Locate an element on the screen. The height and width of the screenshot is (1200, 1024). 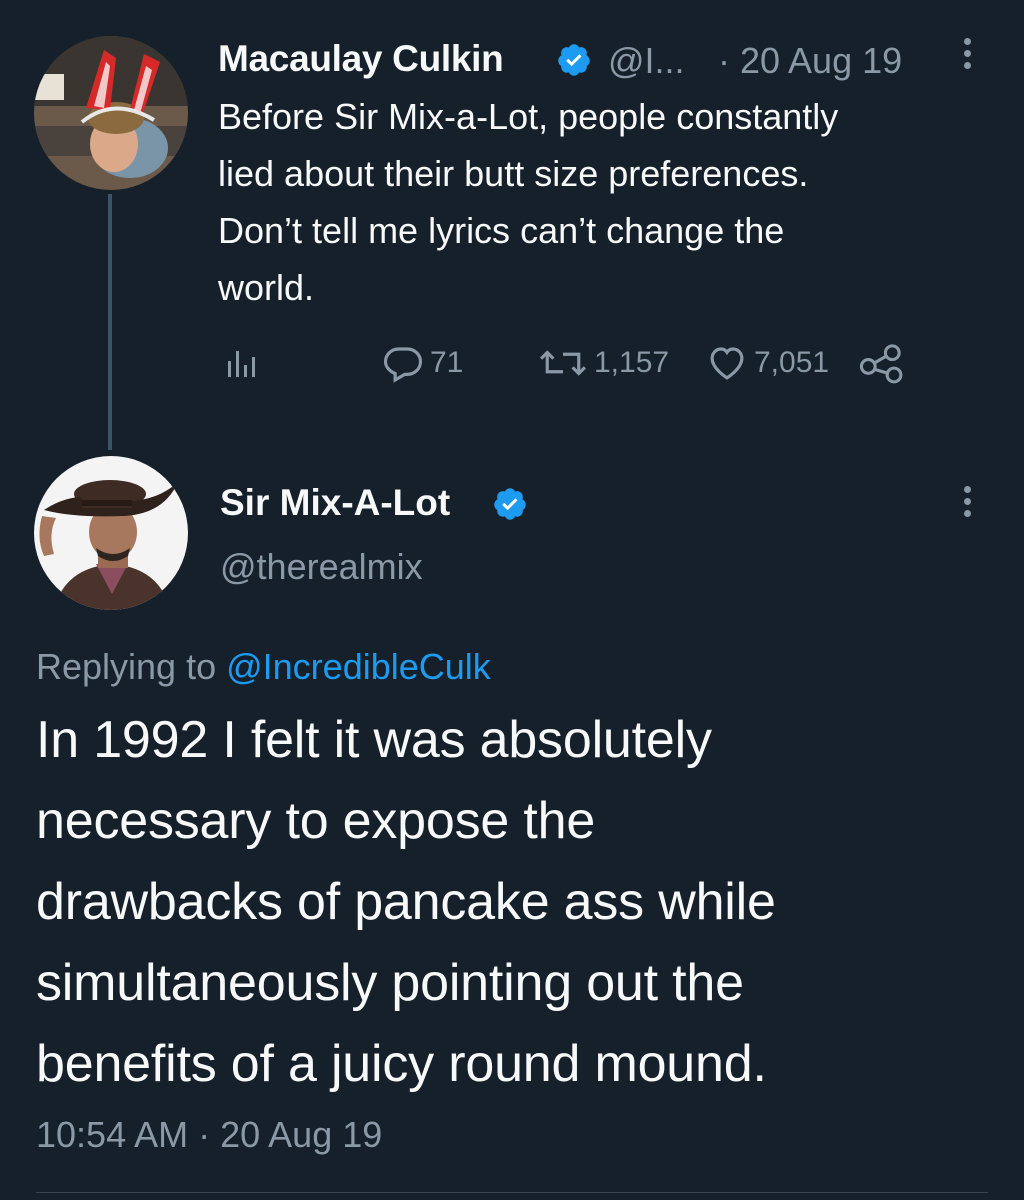
like-button: 7,051 is located at coordinates (767, 363).